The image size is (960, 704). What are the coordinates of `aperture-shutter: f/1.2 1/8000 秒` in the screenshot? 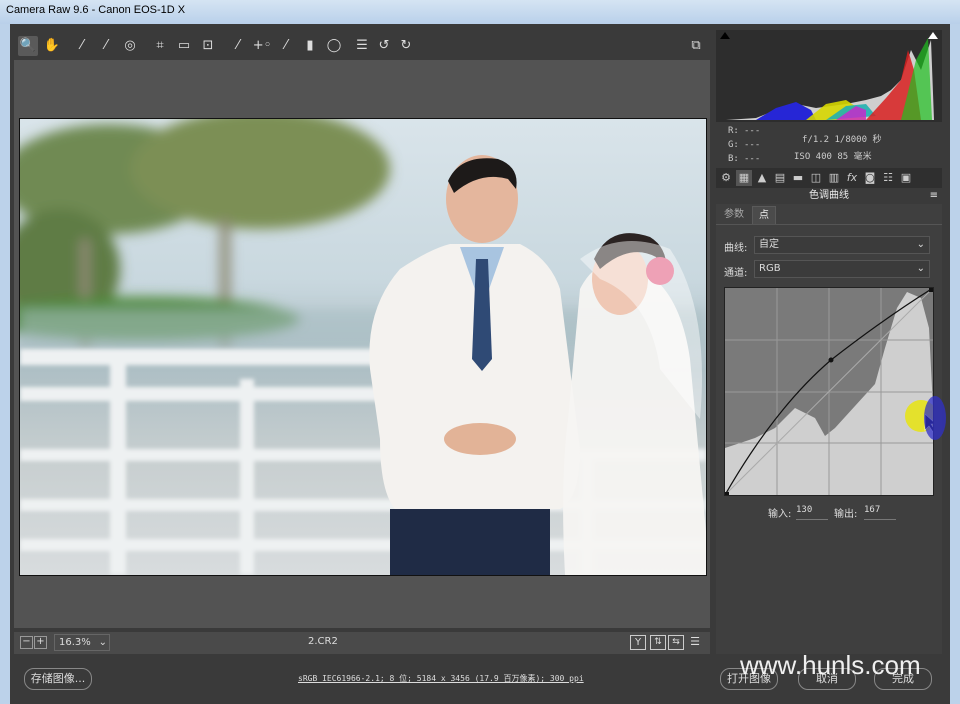 It's located at (842, 140).